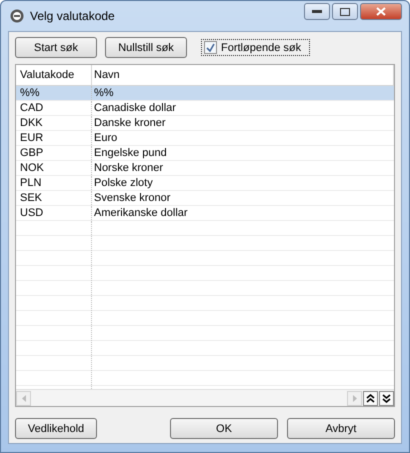  I want to click on table-cell-text: Euro, so click(105, 138).